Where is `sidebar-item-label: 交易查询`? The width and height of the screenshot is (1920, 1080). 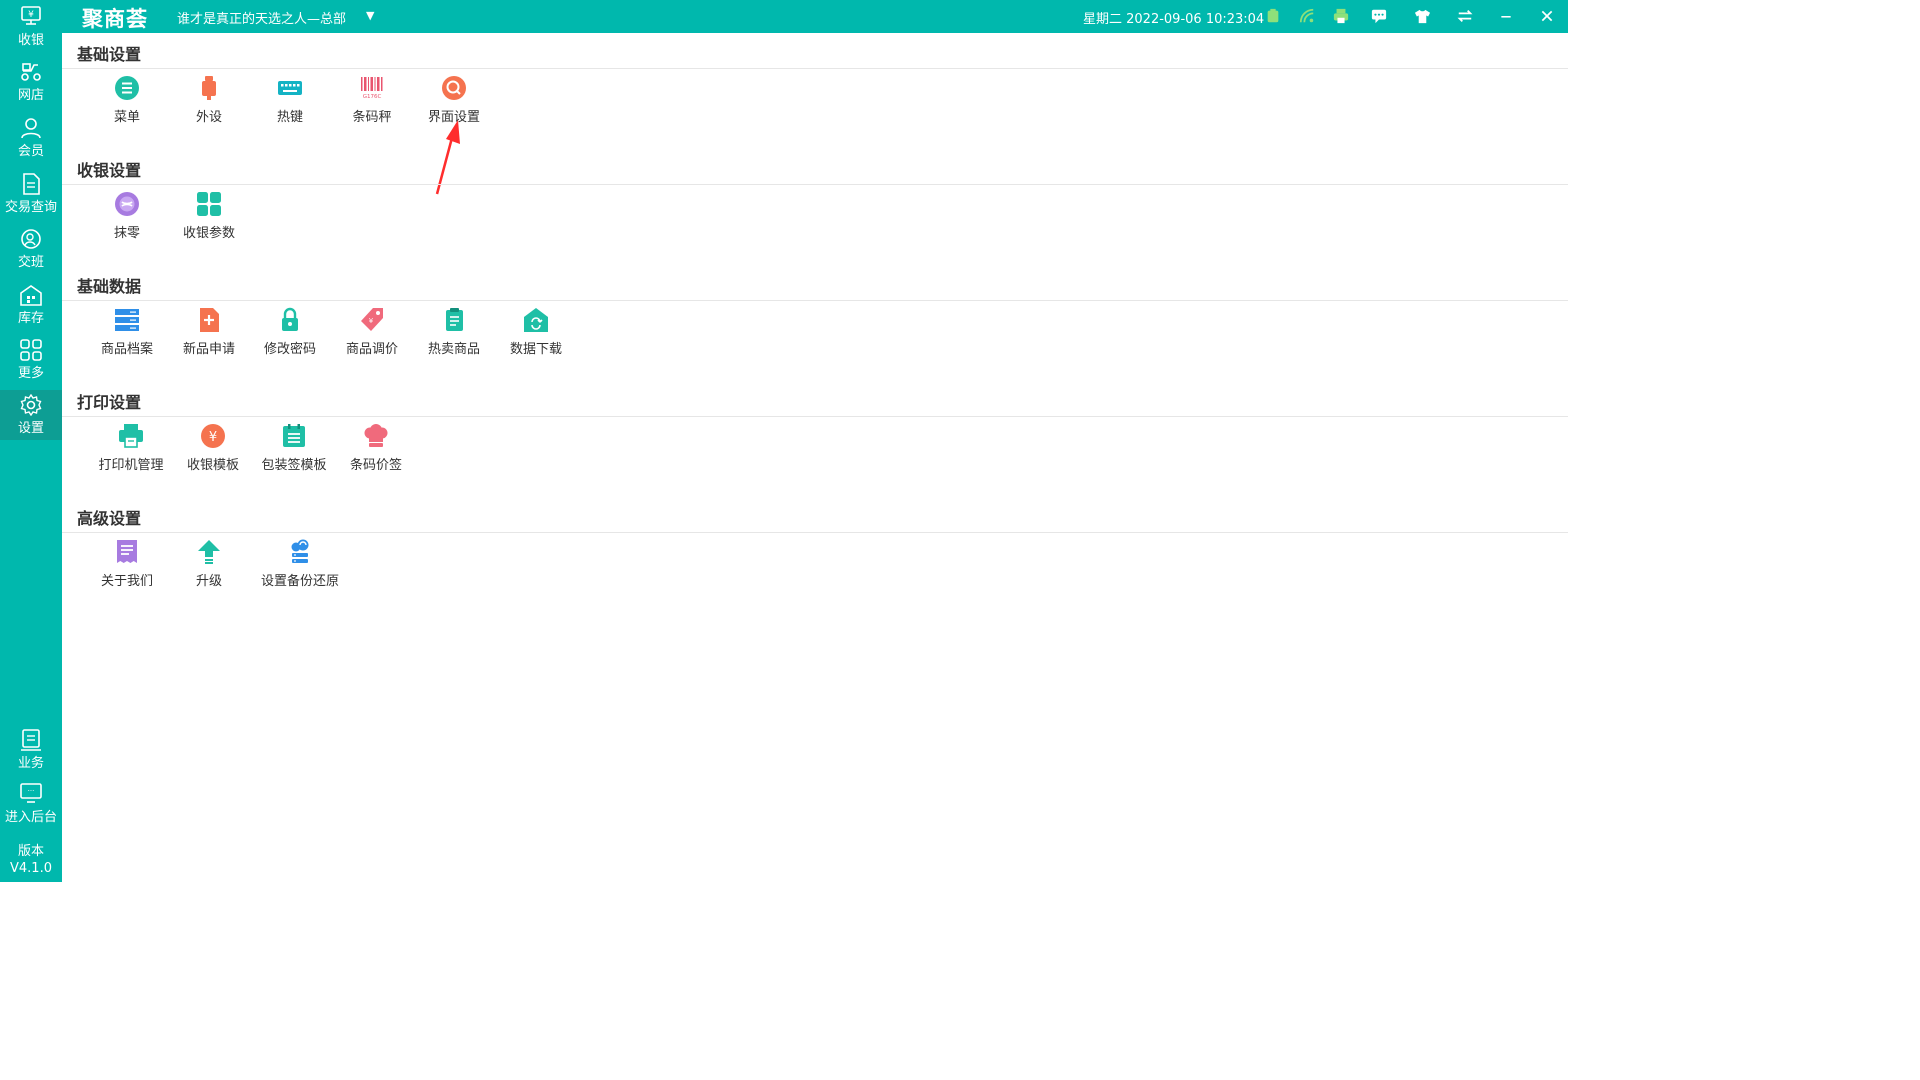
sidebar-item-label: 交易查询 is located at coordinates (30, 207).